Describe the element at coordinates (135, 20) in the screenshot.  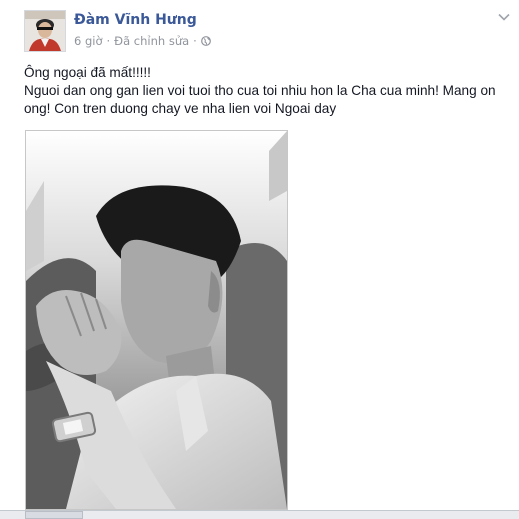
I see `author-name-link: Đàm Vĩnh Hưng` at that location.